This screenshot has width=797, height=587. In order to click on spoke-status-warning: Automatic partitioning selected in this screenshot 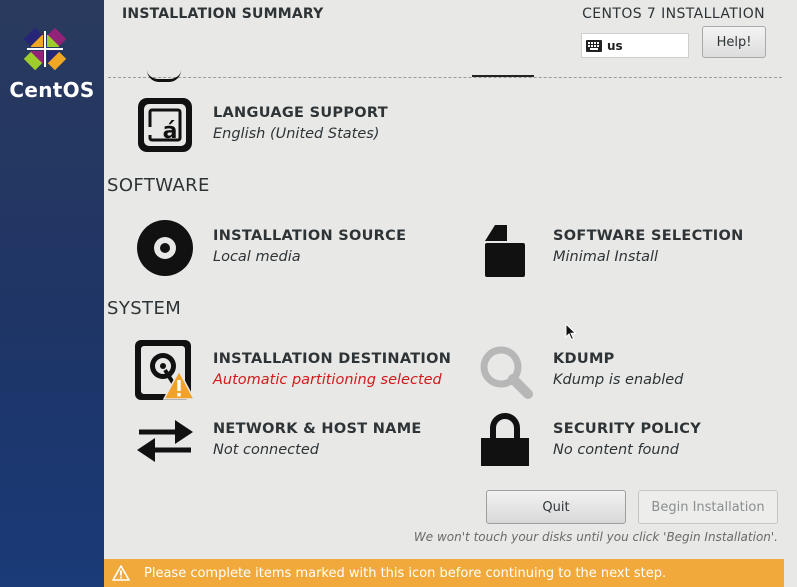, I will do `click(327, 380)`.